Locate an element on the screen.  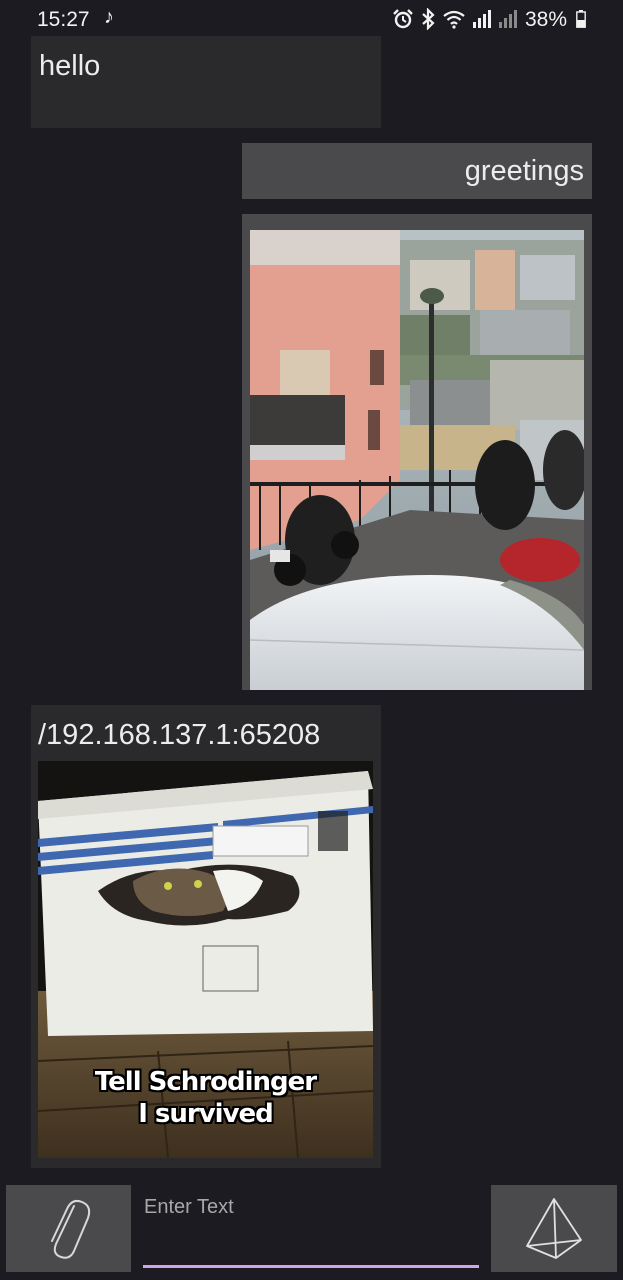
battery-icon is located at coordinates (581, 19).